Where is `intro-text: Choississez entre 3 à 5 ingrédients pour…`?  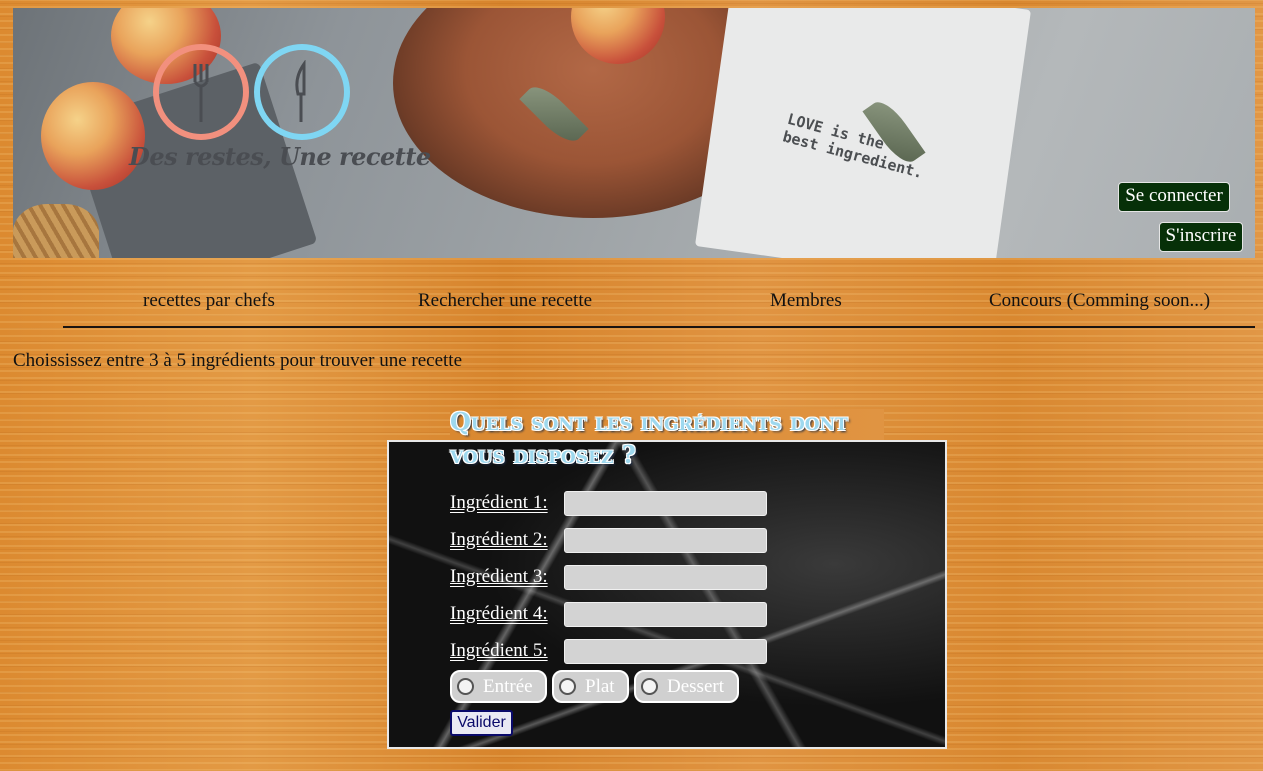
intro-text: Choississez entre 3 à 5 ingrédients pour… is located at coordinates (237, 360).